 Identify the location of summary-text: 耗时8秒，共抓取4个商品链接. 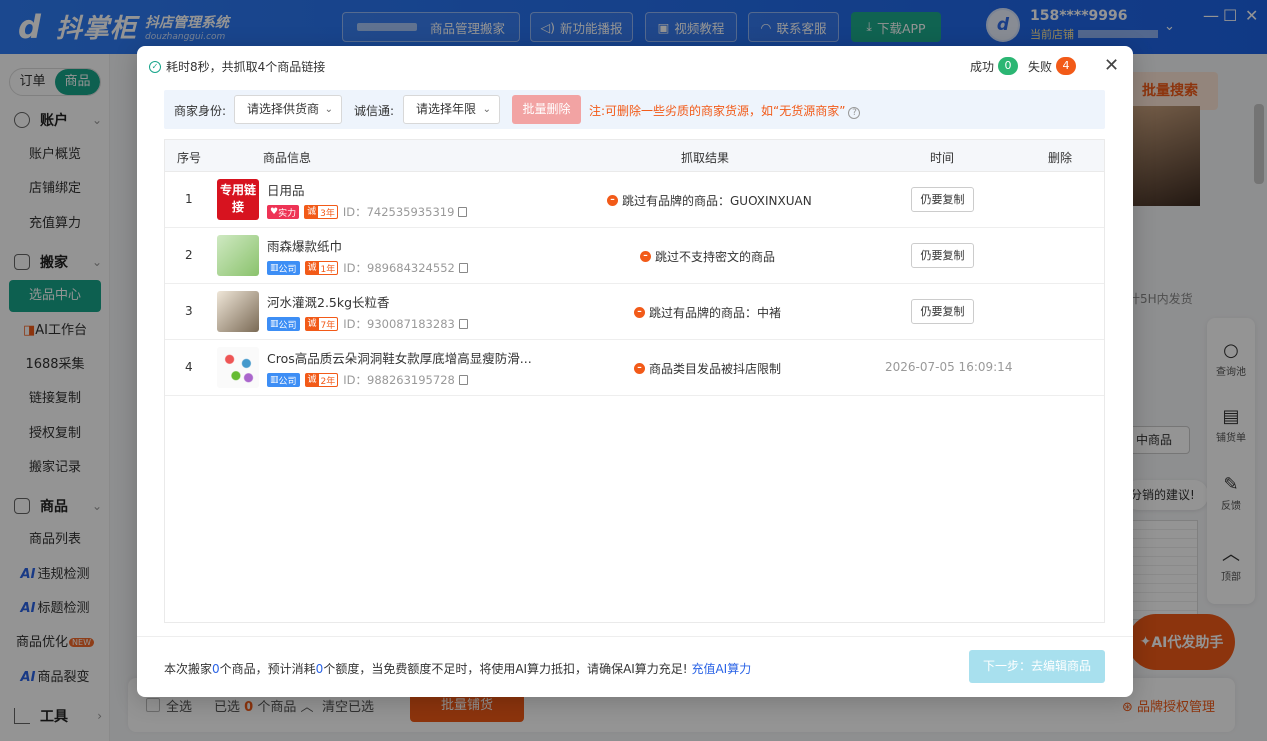
(246, 67).